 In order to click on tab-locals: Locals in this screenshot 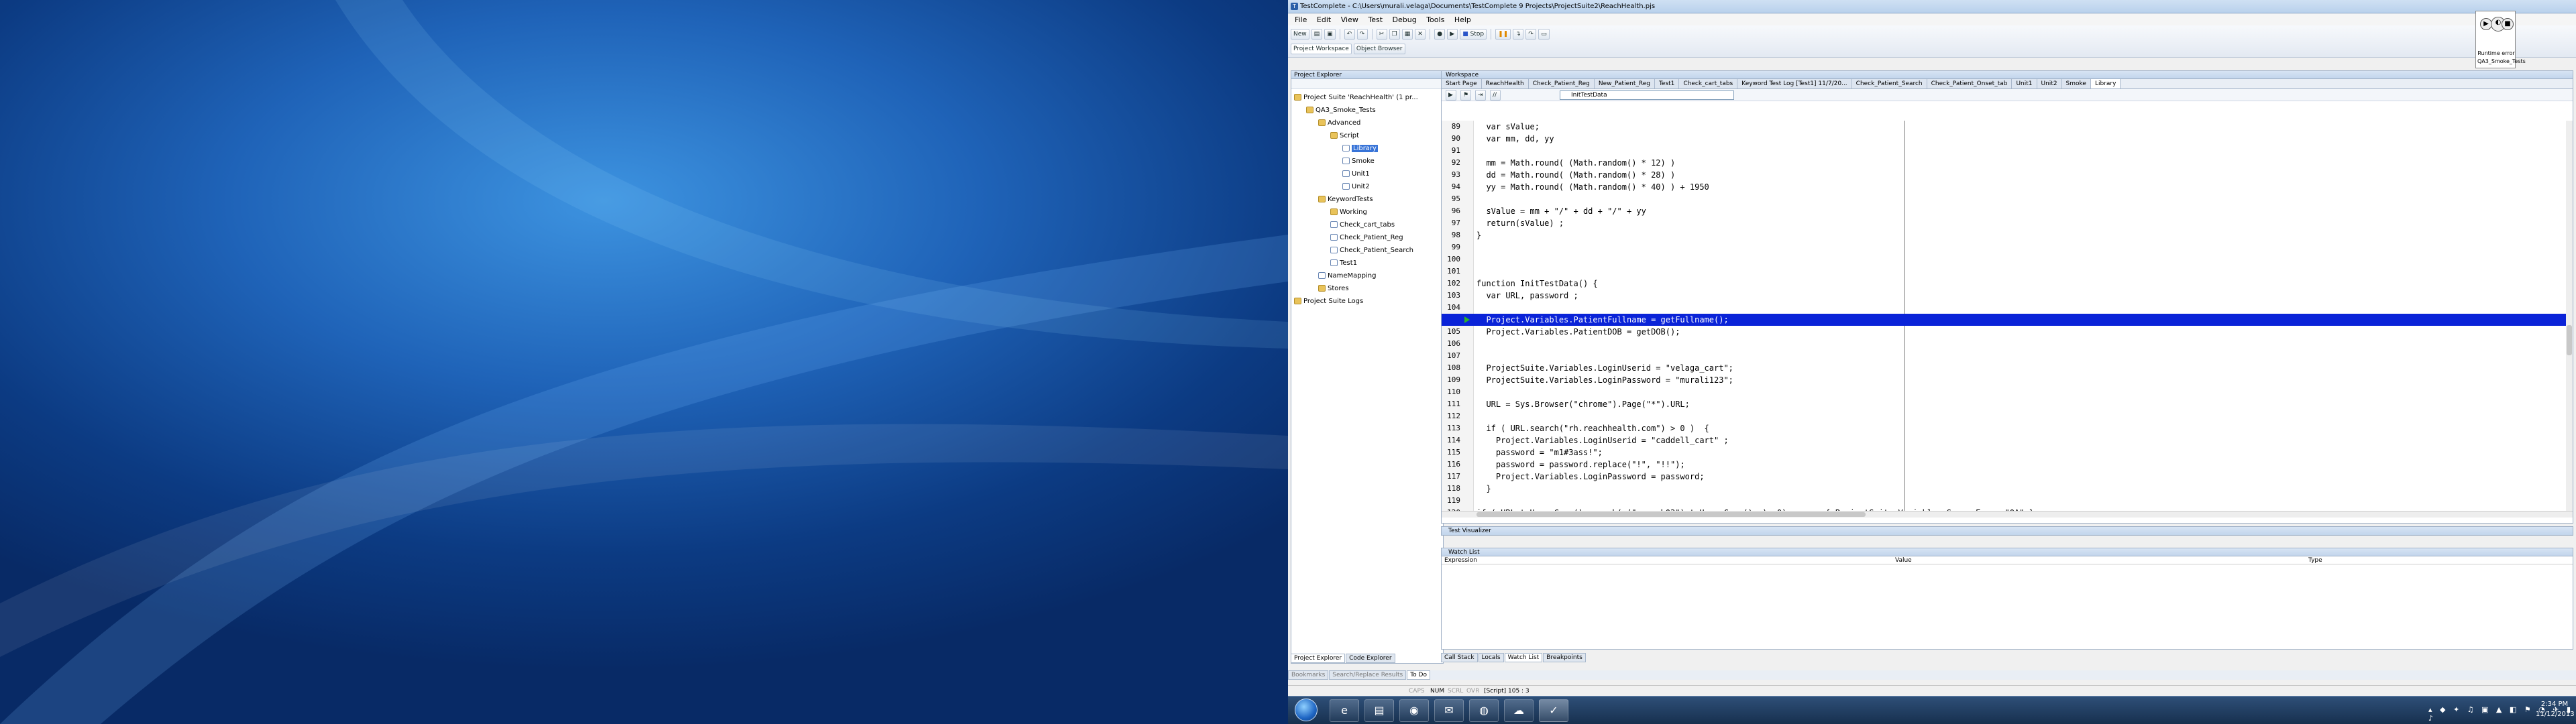, I will do `click(1491, 657)`.